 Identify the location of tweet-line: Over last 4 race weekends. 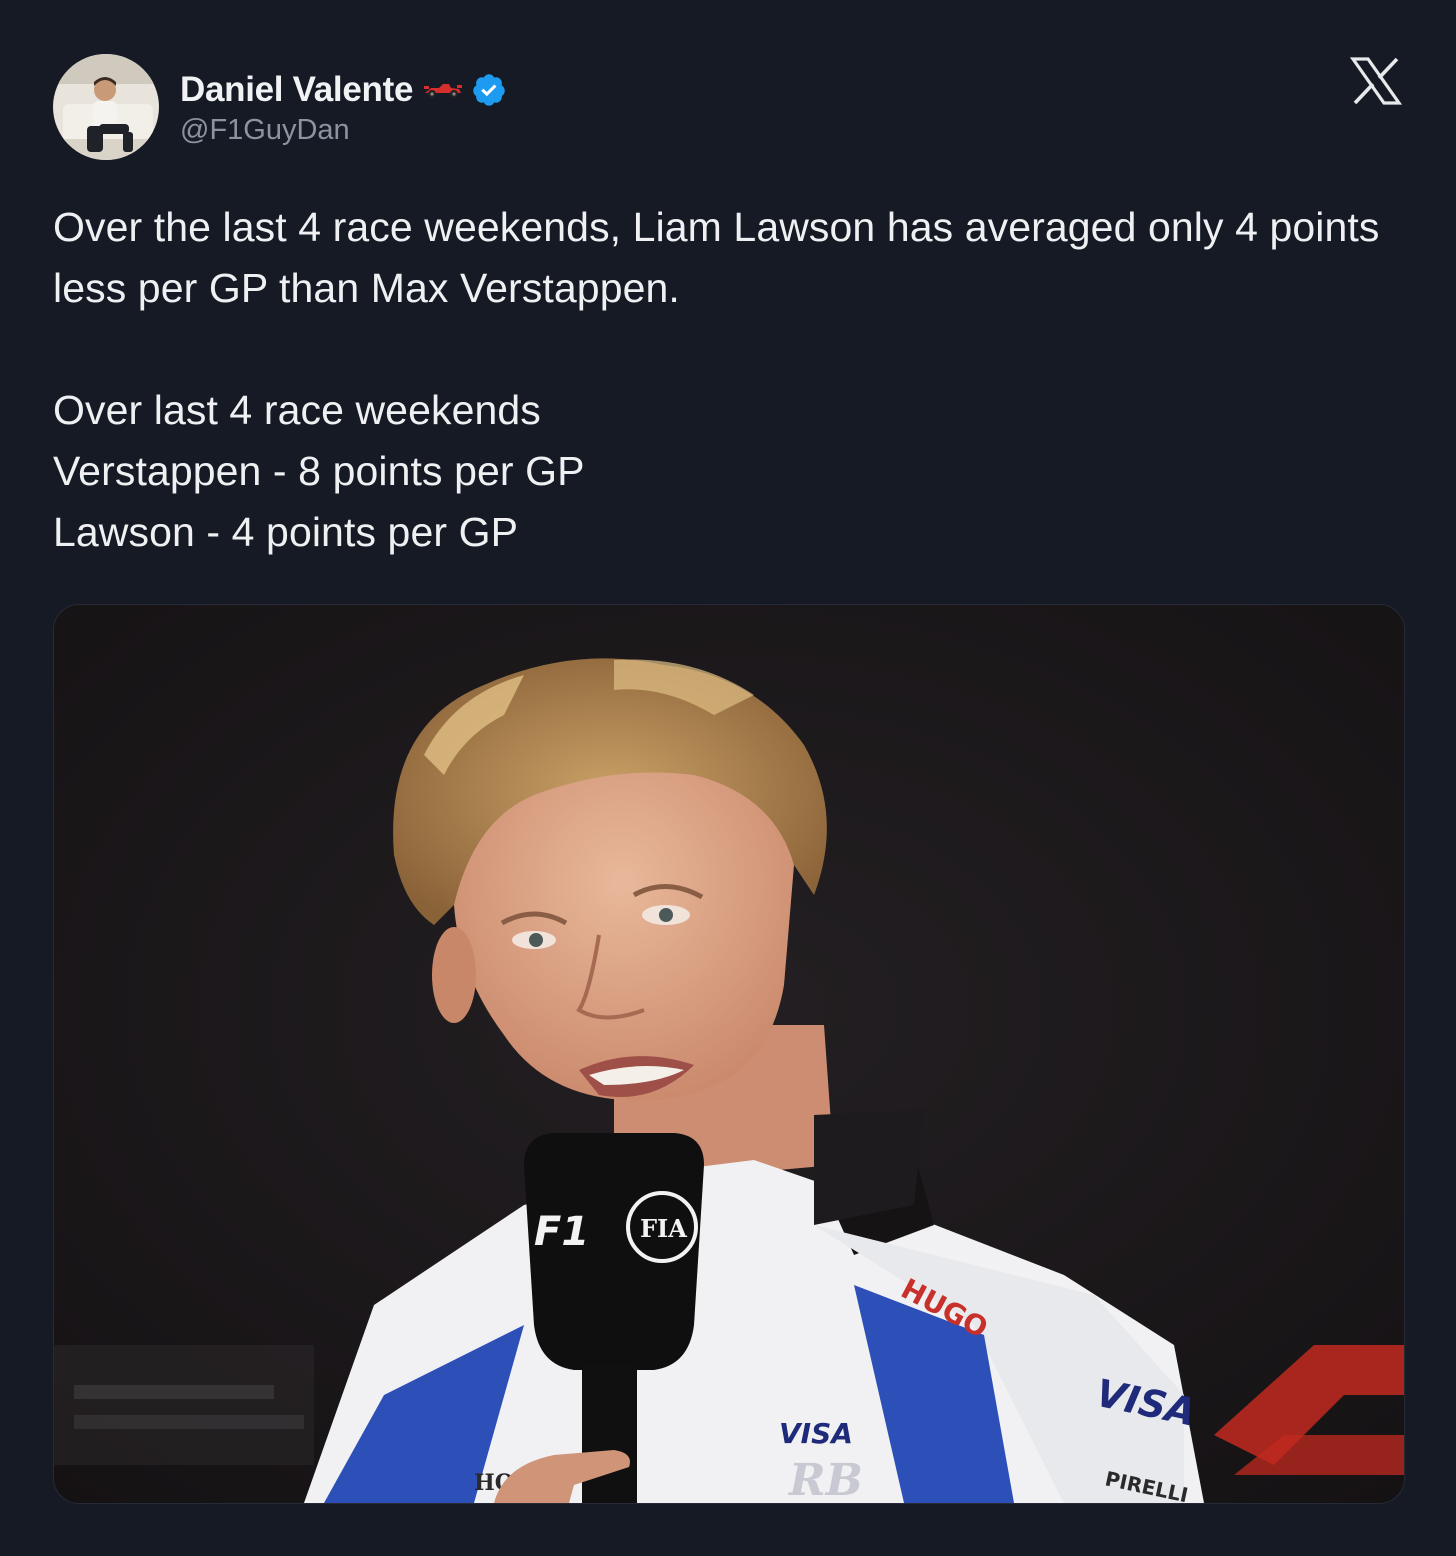
(297, 410).